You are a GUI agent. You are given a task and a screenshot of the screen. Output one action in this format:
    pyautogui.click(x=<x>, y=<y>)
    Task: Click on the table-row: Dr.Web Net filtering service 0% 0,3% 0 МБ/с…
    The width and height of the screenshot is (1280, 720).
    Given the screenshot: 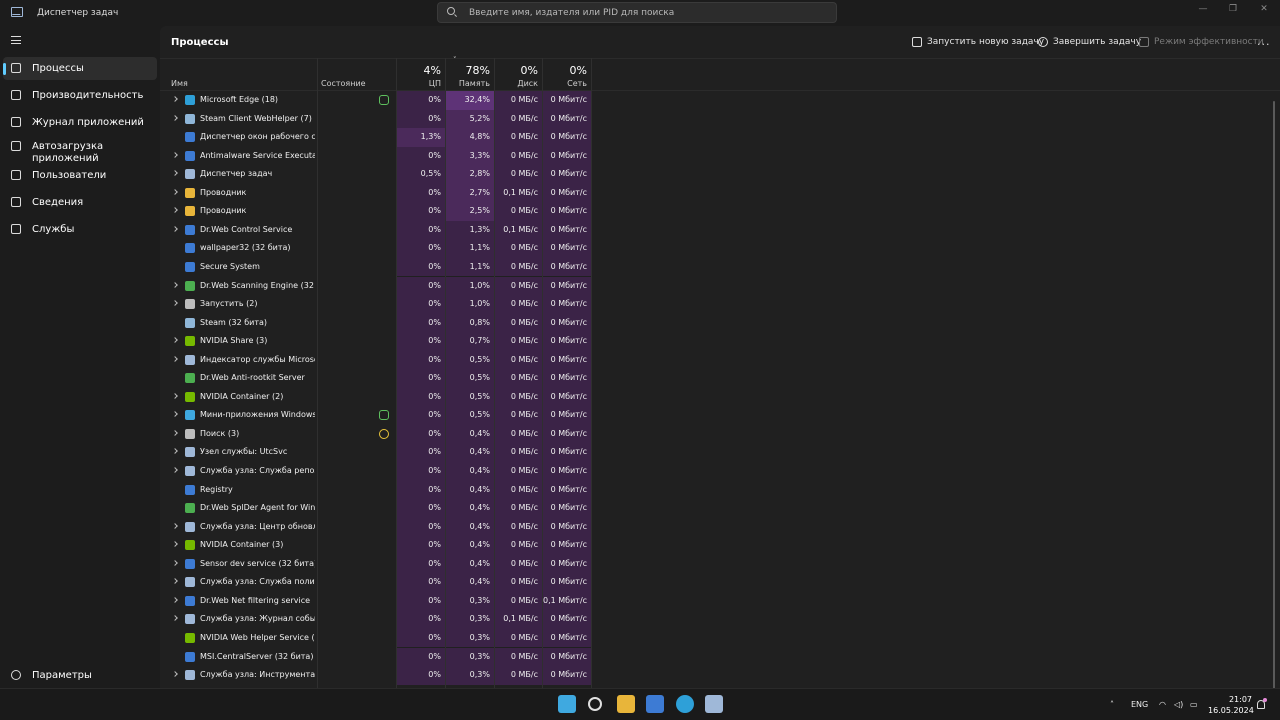 What is the action you would take?
    pyautogui.click(x=376, y=601)
    